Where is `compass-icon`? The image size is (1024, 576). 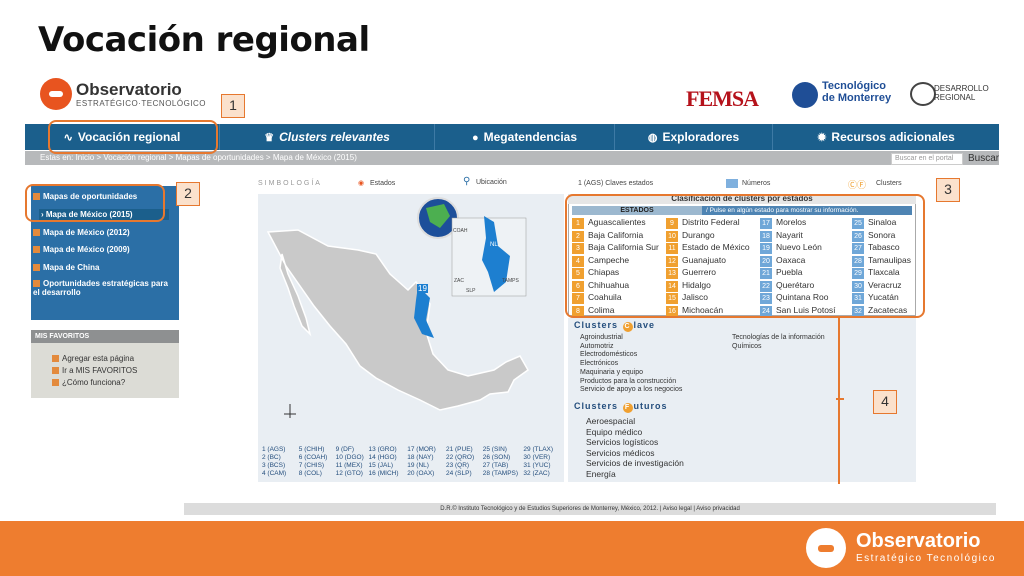
compass-icon is located at coordinates (290, 411).